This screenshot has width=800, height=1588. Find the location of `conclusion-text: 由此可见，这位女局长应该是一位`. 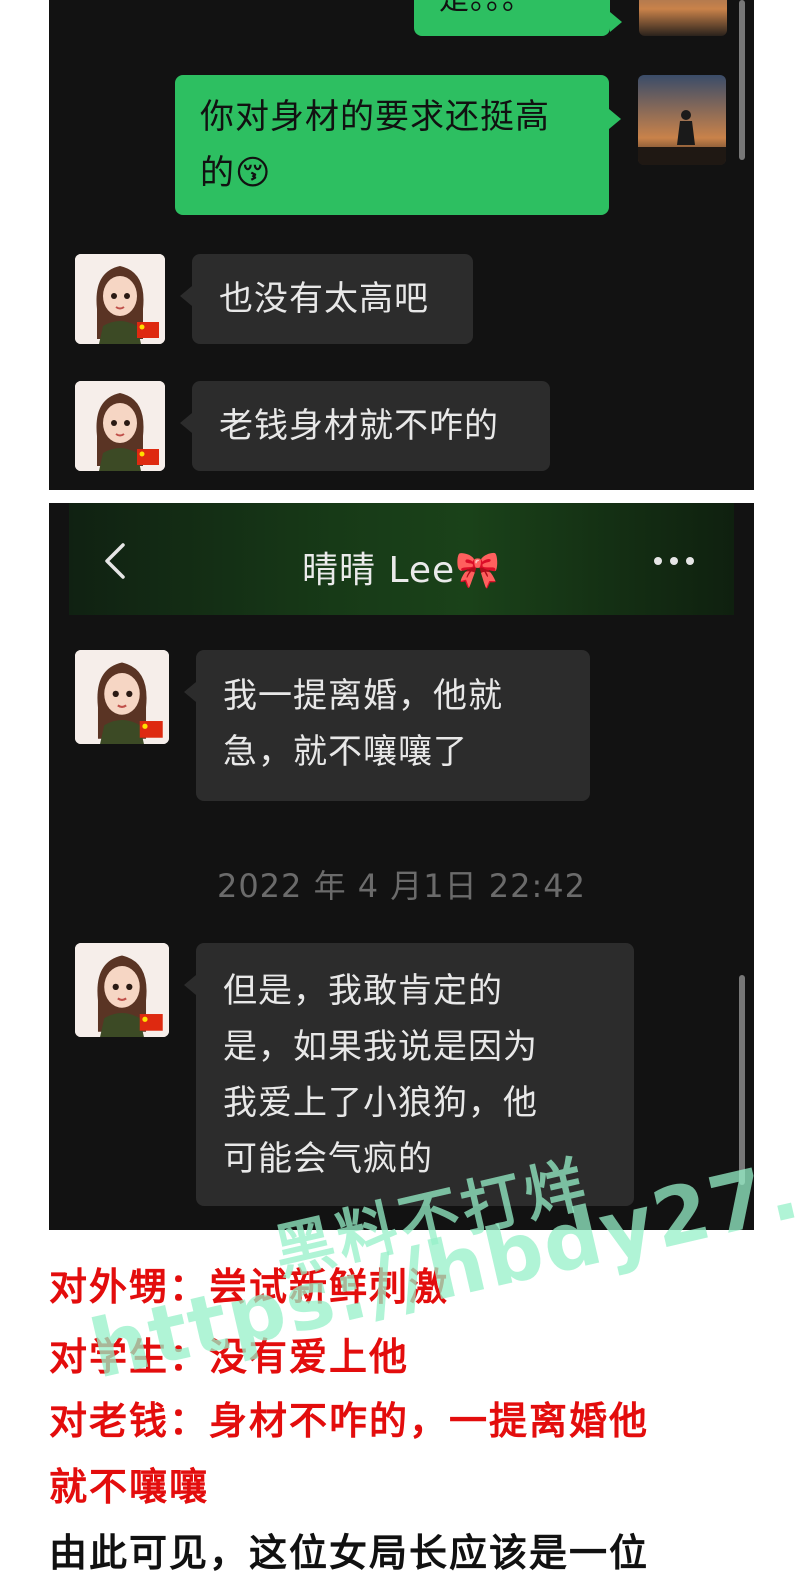

conclusion-text: 由此可见，这位女局长应该是一位 is located at coordinates (349, 1553).